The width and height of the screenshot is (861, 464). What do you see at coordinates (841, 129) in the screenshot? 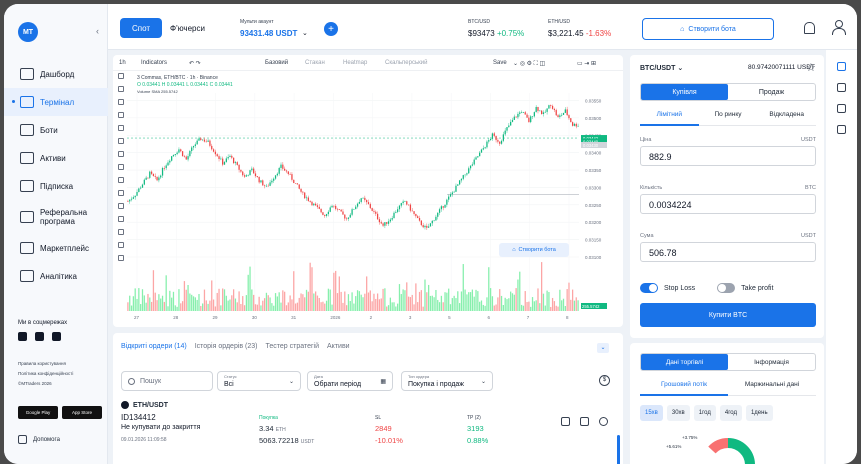
I see `star-icon` at bounding box center [841, 129].